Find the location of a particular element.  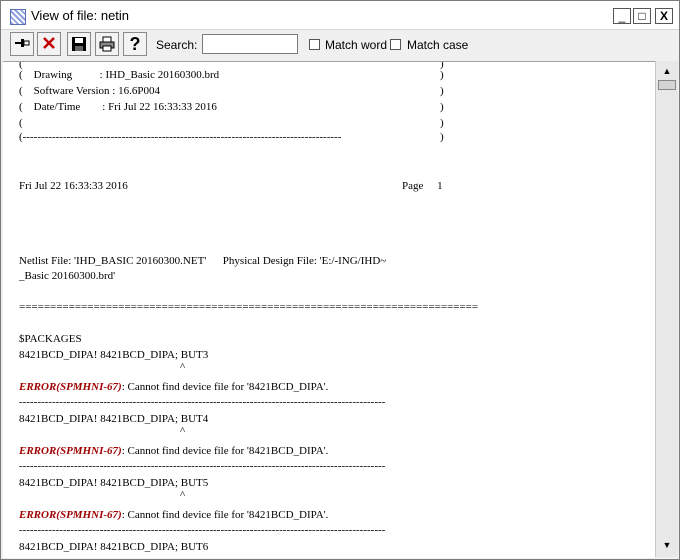

print-icon is located at coordinates (107, 44).